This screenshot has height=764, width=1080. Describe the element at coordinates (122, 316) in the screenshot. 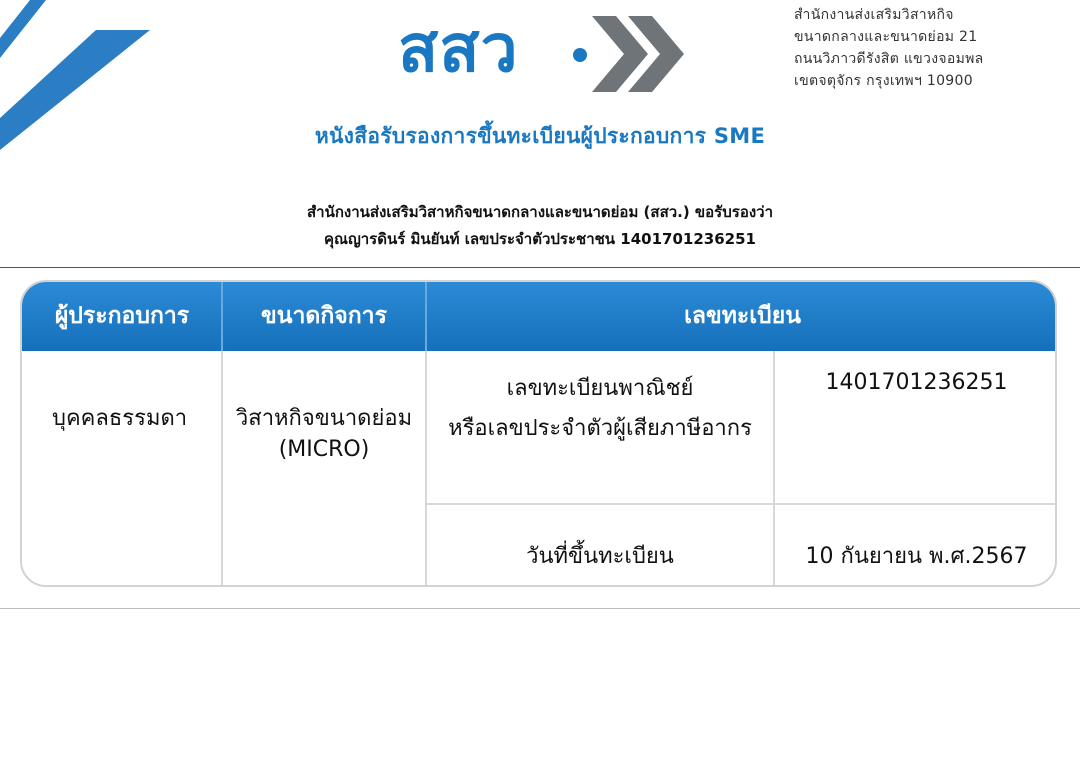

I see `header-entrepreneur: ผู้ประกอบการ` at that location.